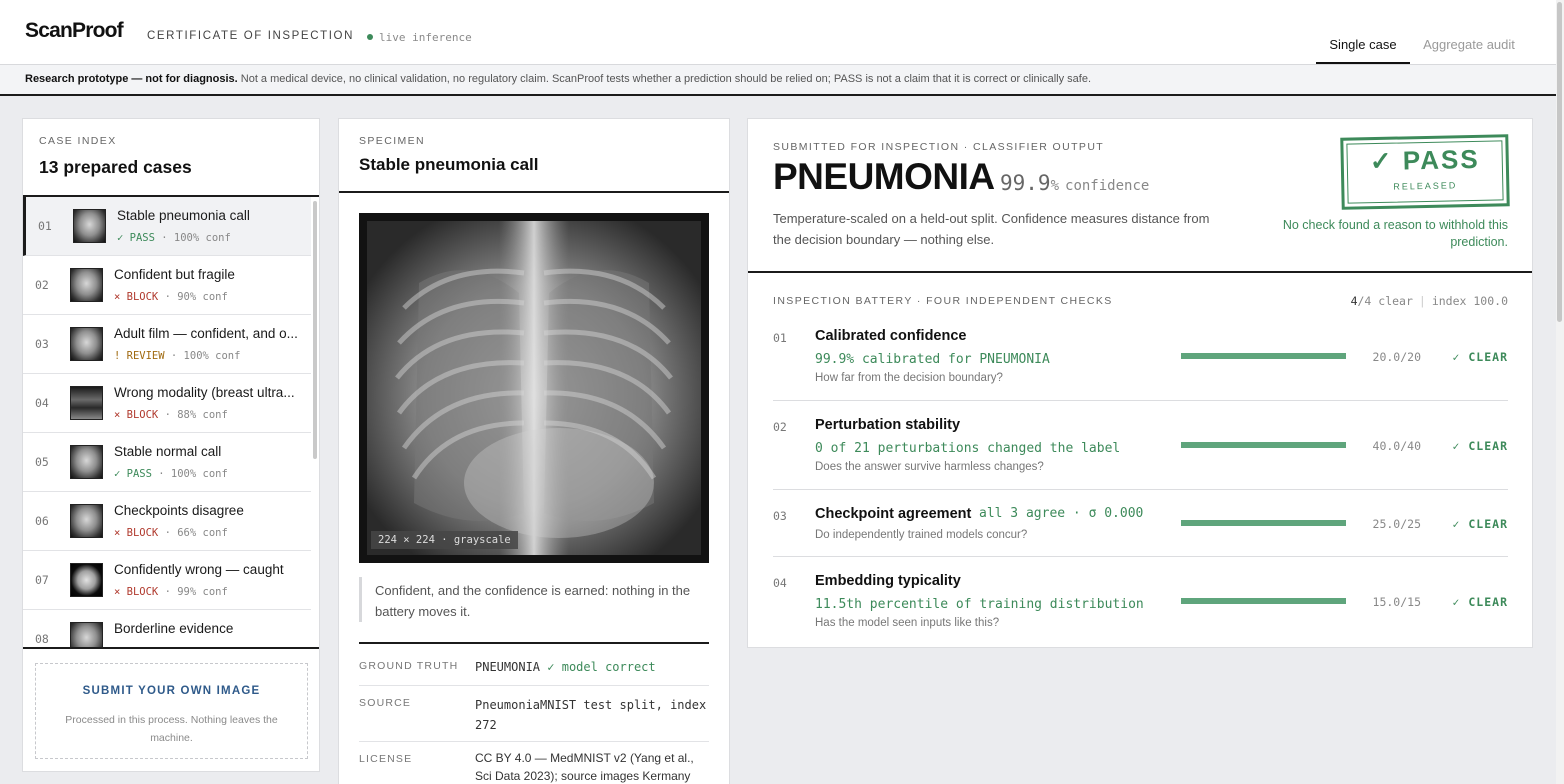 Image resolution: width=1564 pixels, height=784 pixels. I want to click on meta-value: PneumoniaMNIST test split, index 272, so click(591, 715).